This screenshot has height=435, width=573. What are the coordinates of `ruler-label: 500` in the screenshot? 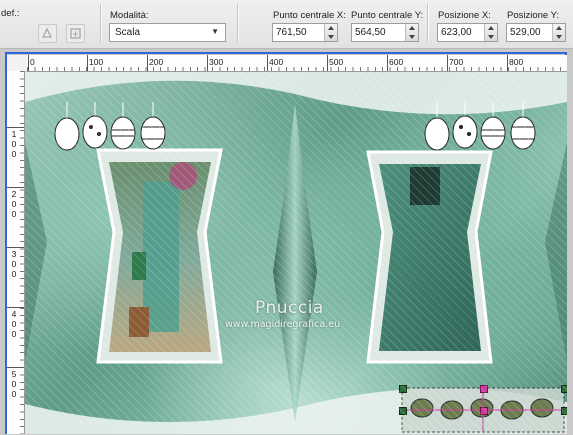 It's located at (336, 62).